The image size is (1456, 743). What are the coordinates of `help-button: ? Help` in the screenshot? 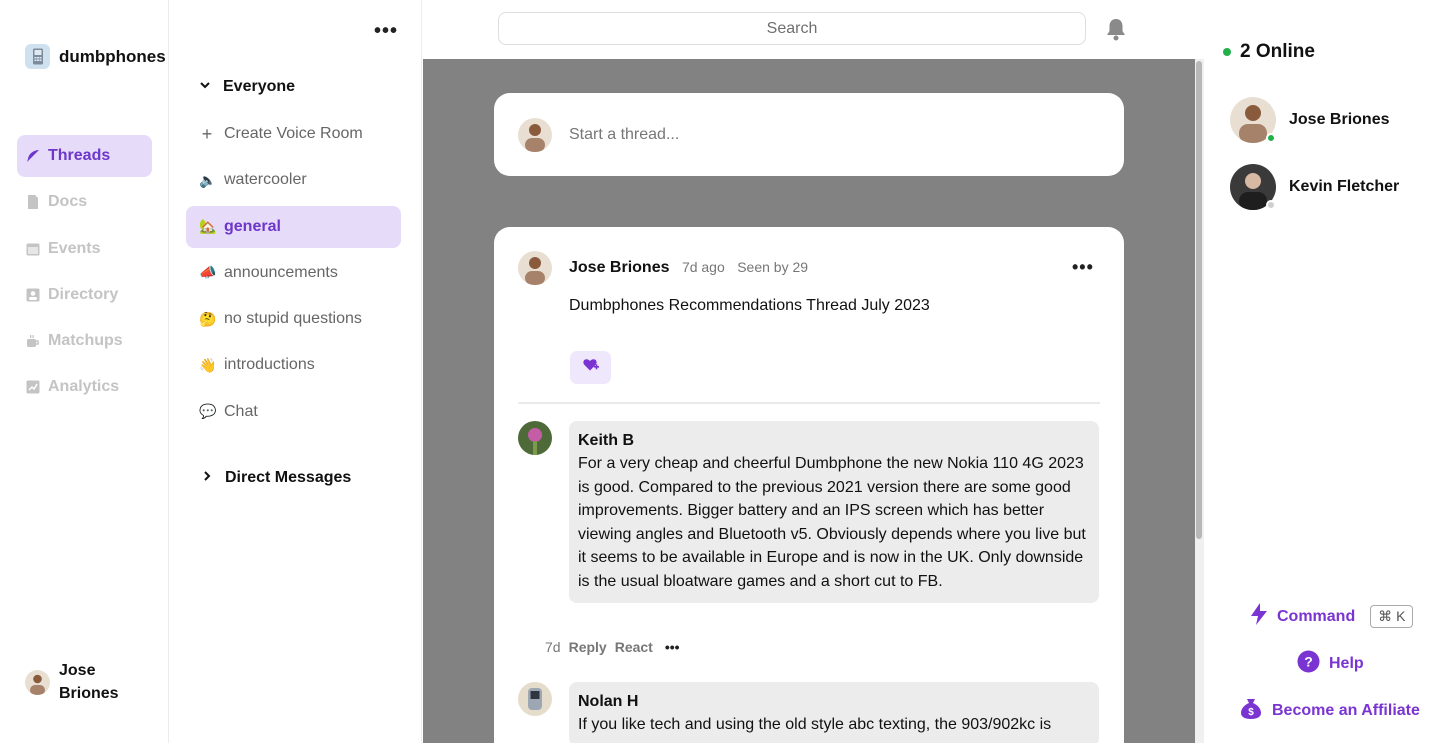 It's located at (1330, 664).